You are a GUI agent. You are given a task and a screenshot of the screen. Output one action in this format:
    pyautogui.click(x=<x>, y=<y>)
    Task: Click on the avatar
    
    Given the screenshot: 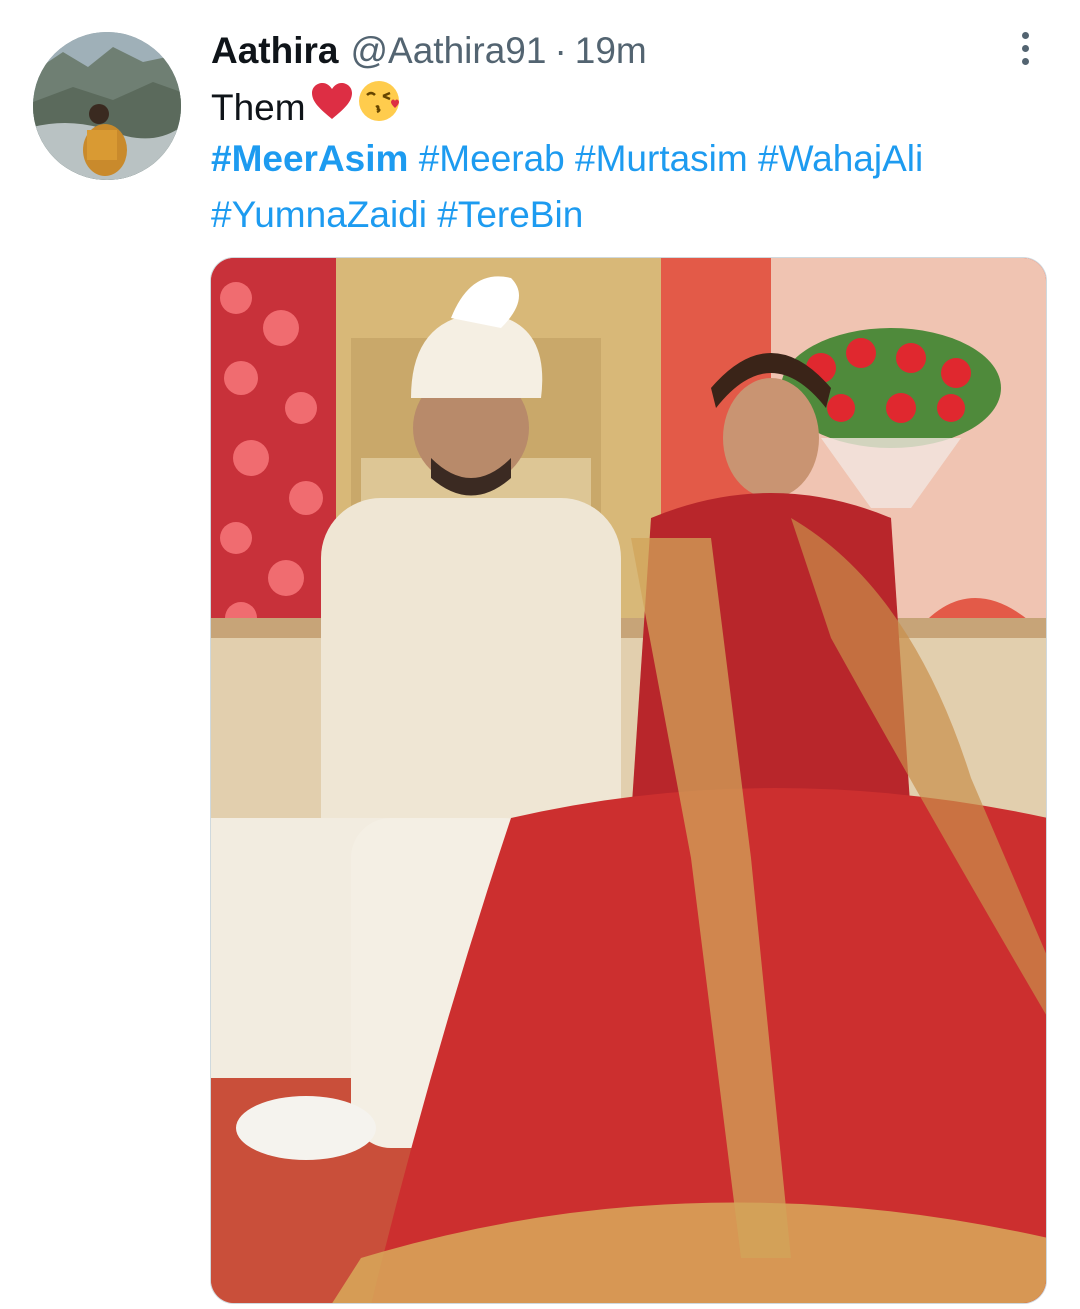 What is the action you would take?
    pyautogui.click(x=107, y=106)
    